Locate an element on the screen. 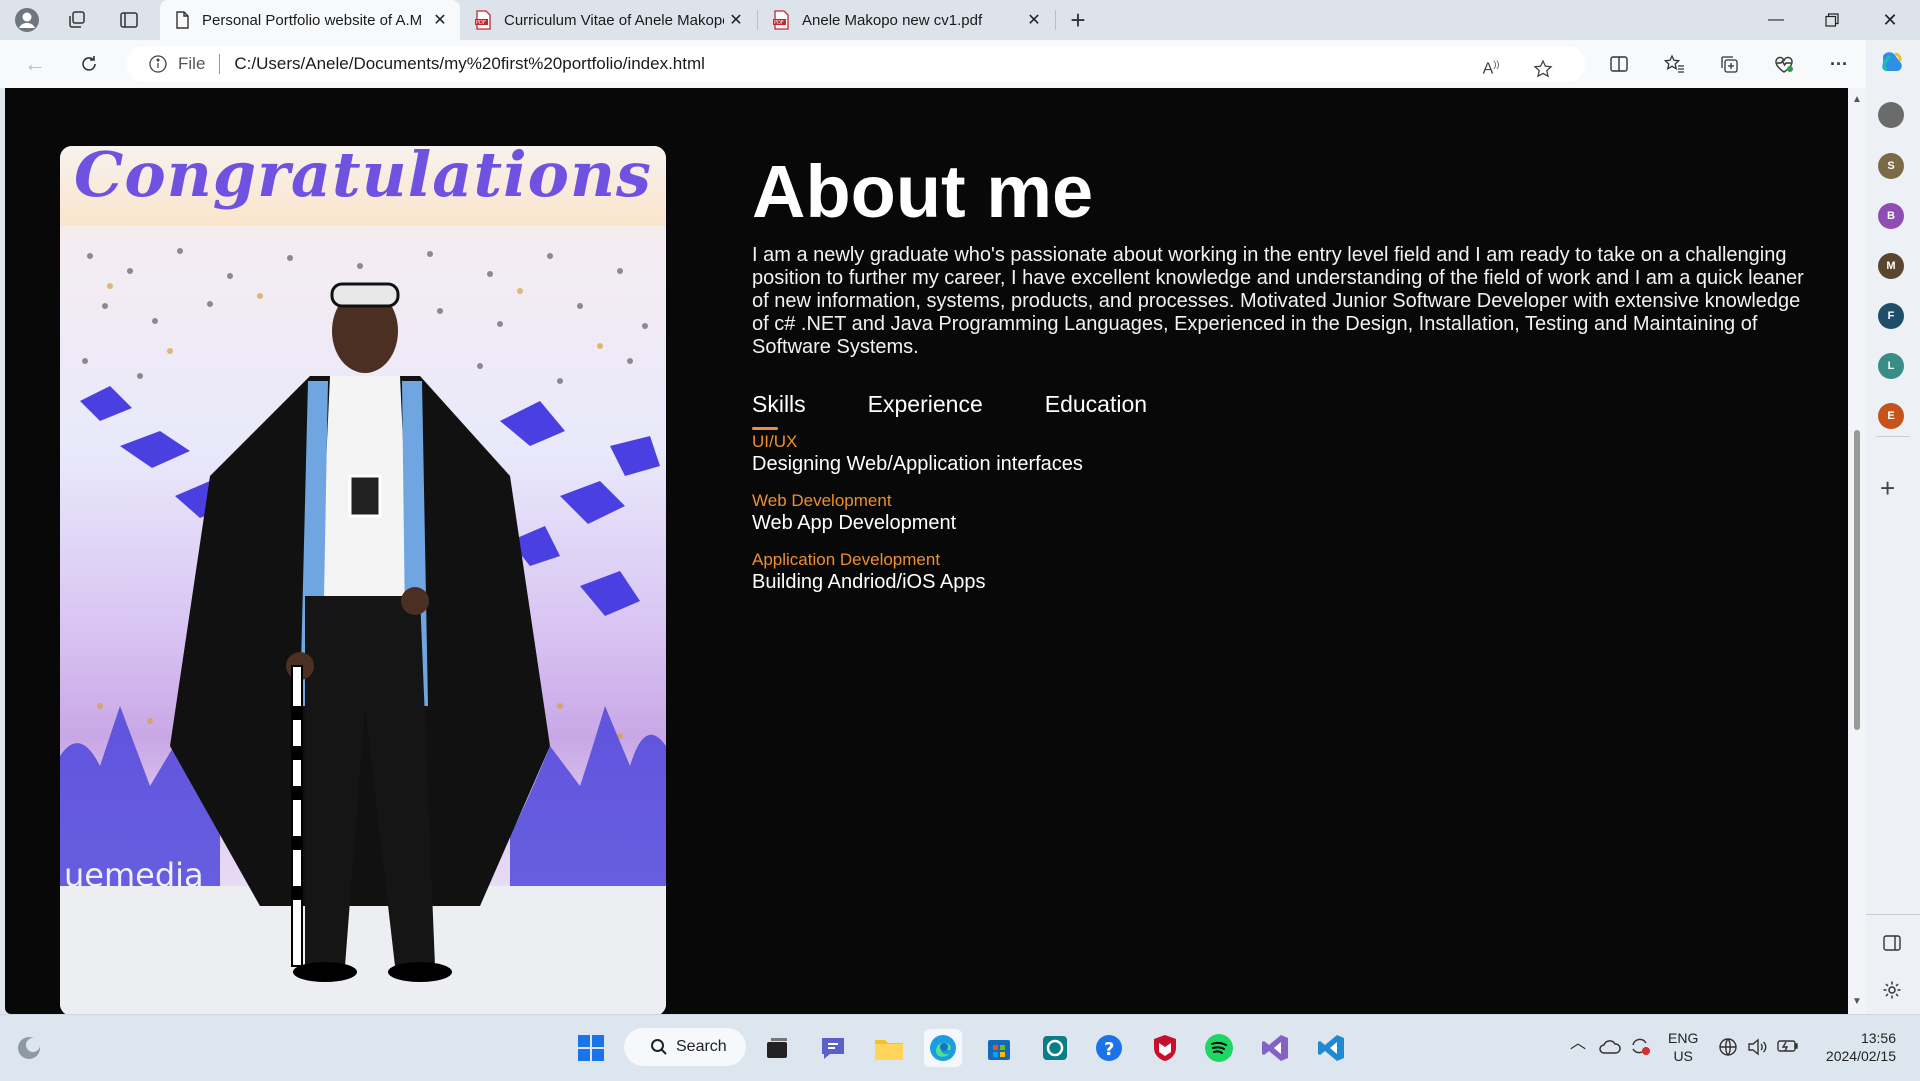 Image resolution: width=1920 pixels, height=1081 pixels. tab-portfolio: Personal Portfolio website of A.M ✕ is located at coordinates (310, 20).